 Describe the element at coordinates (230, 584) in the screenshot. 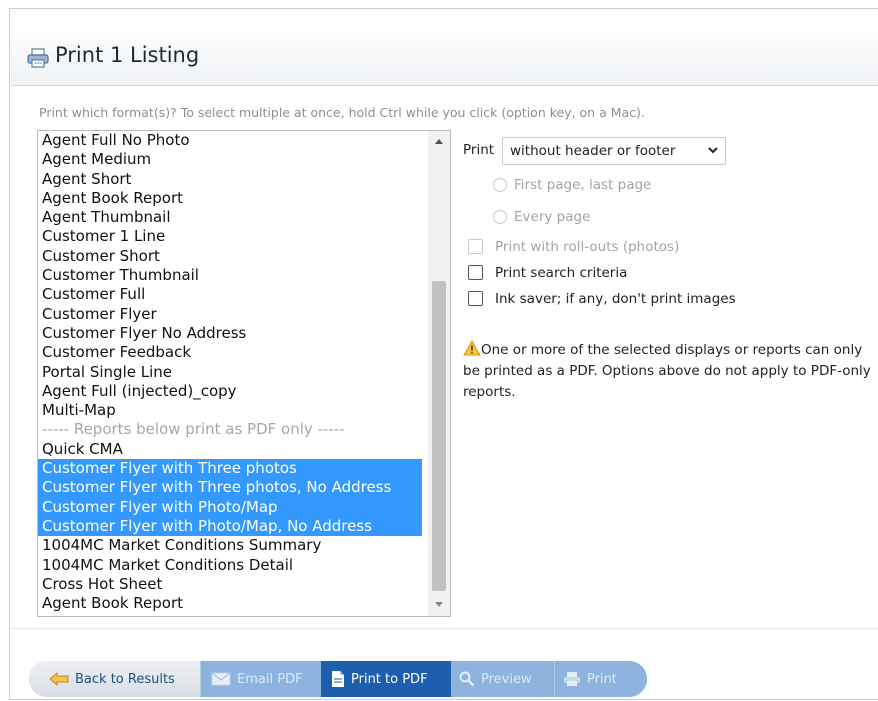

I see `format-option: Cross Hot Sheet` at that location.